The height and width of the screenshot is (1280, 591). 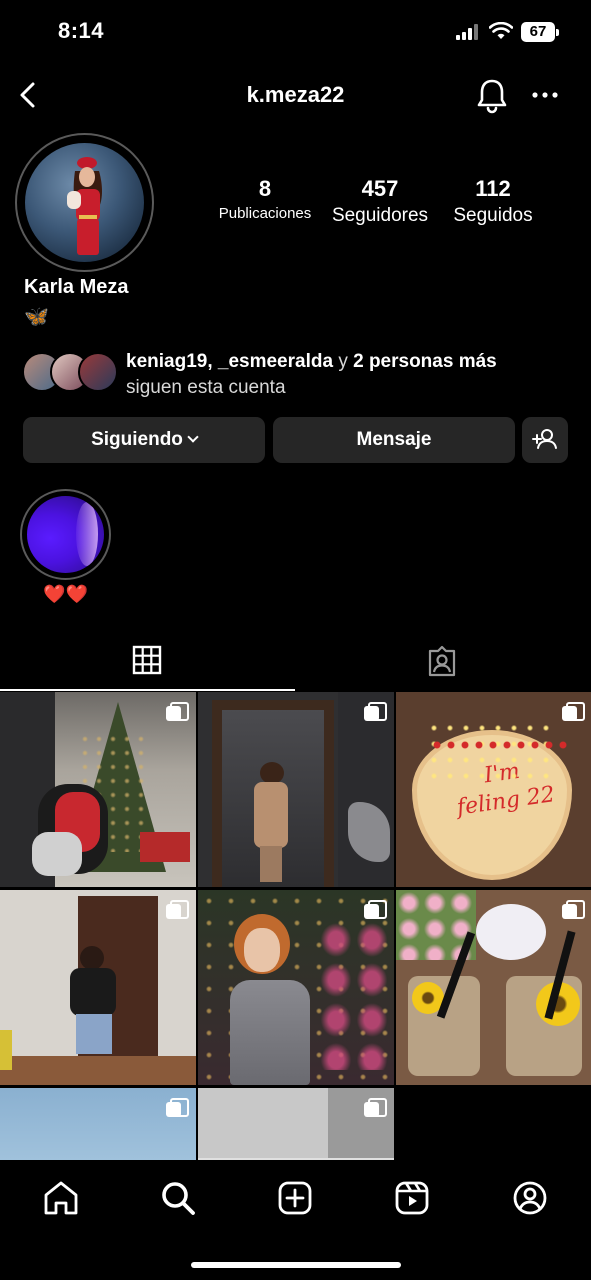 What do you see at coordinates (137, 439) in the screenshot?
I see `following-button-label: Siguiendo` at bounding box center [137, 439].